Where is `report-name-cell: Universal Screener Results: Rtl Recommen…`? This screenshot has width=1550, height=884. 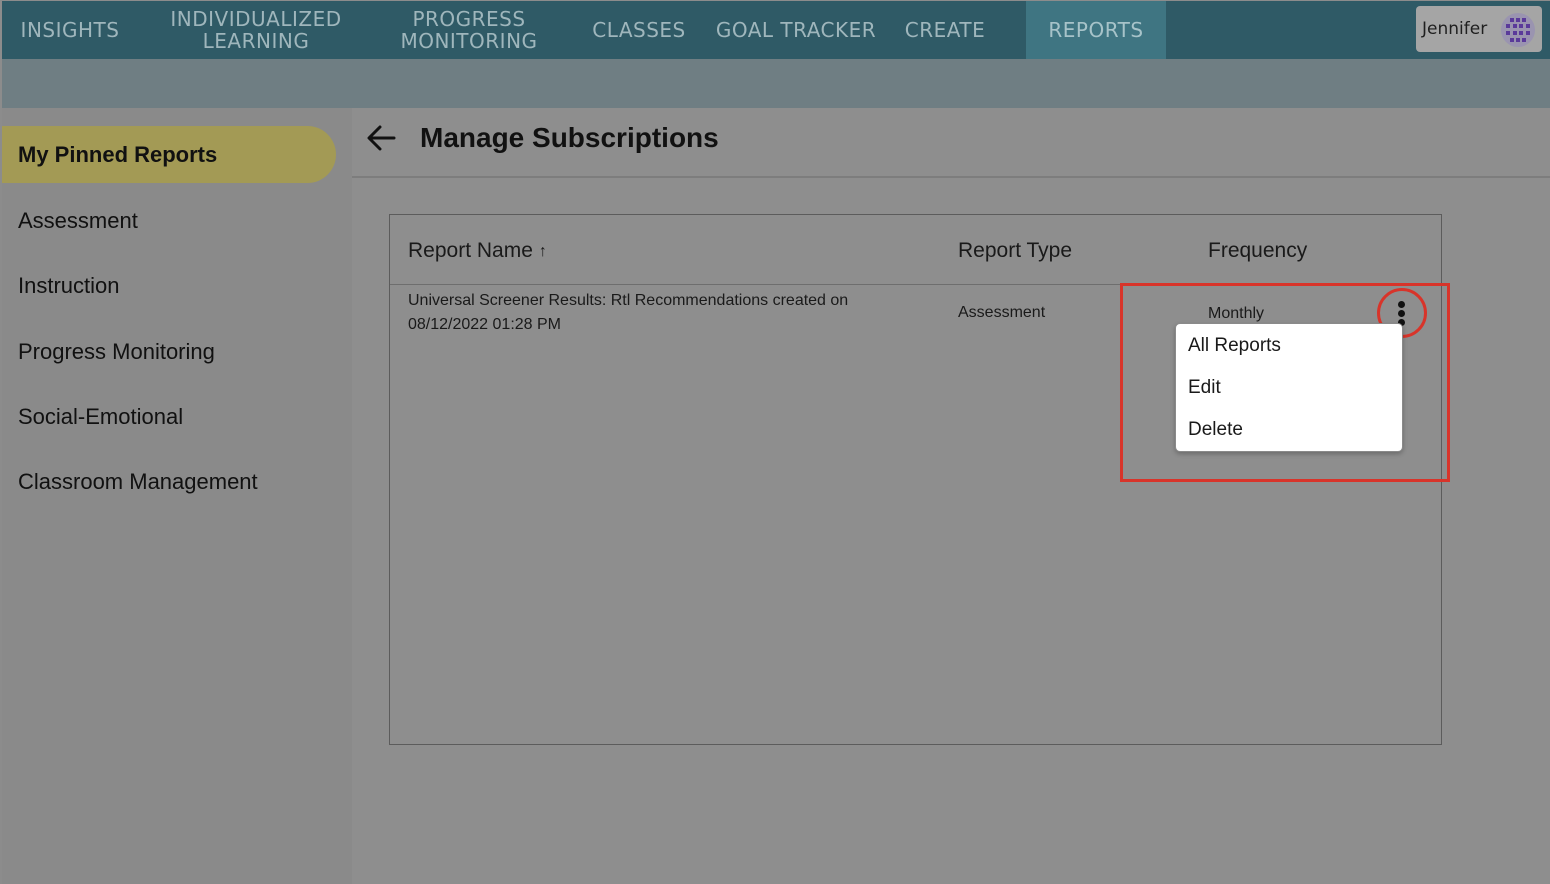 report-name-cell: Universal Screener Results: Rtl Recommen… is located at coordinates (628, 313).